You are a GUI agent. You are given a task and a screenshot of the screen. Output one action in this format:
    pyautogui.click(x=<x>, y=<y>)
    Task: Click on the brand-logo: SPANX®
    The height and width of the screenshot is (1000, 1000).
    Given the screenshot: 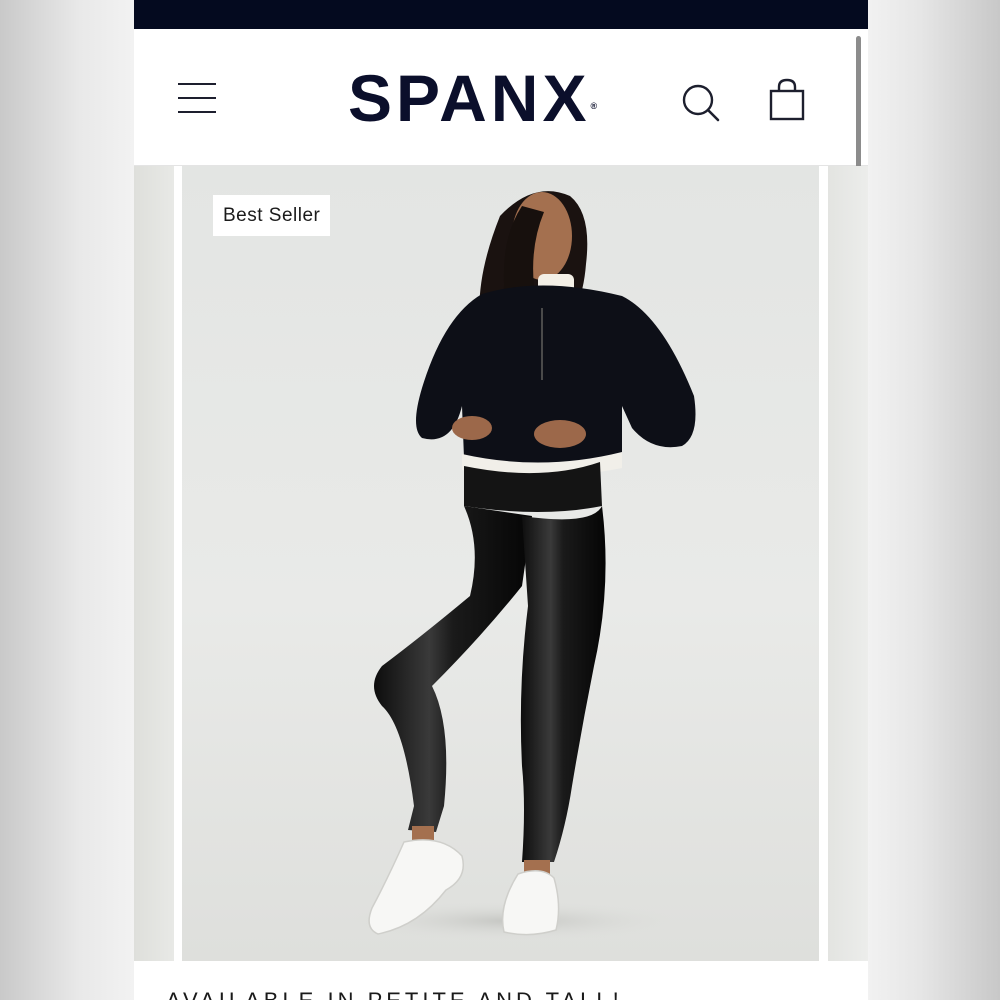 What is the action you would take?
    pyautogui.click(x=472, y=98)
    